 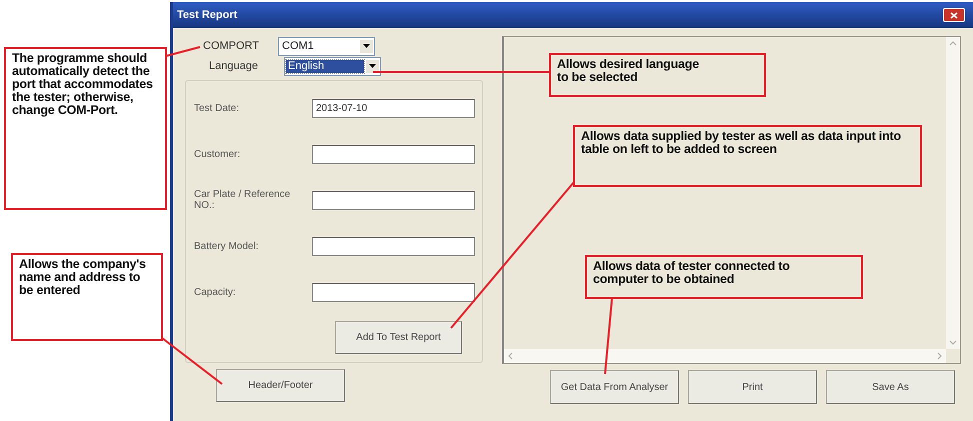 What do you see at coordinates (217, 108) in the screenshot?
I see `field-label: Test Date:` at bounding box center [217, 108].